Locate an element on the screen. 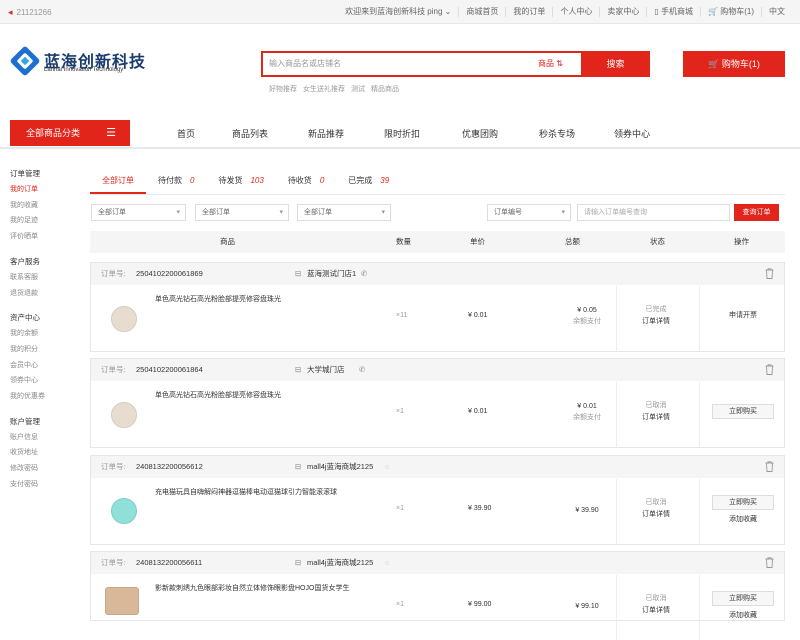  order-status: 已取消 订单详情 is located at coordinates (656, 509).